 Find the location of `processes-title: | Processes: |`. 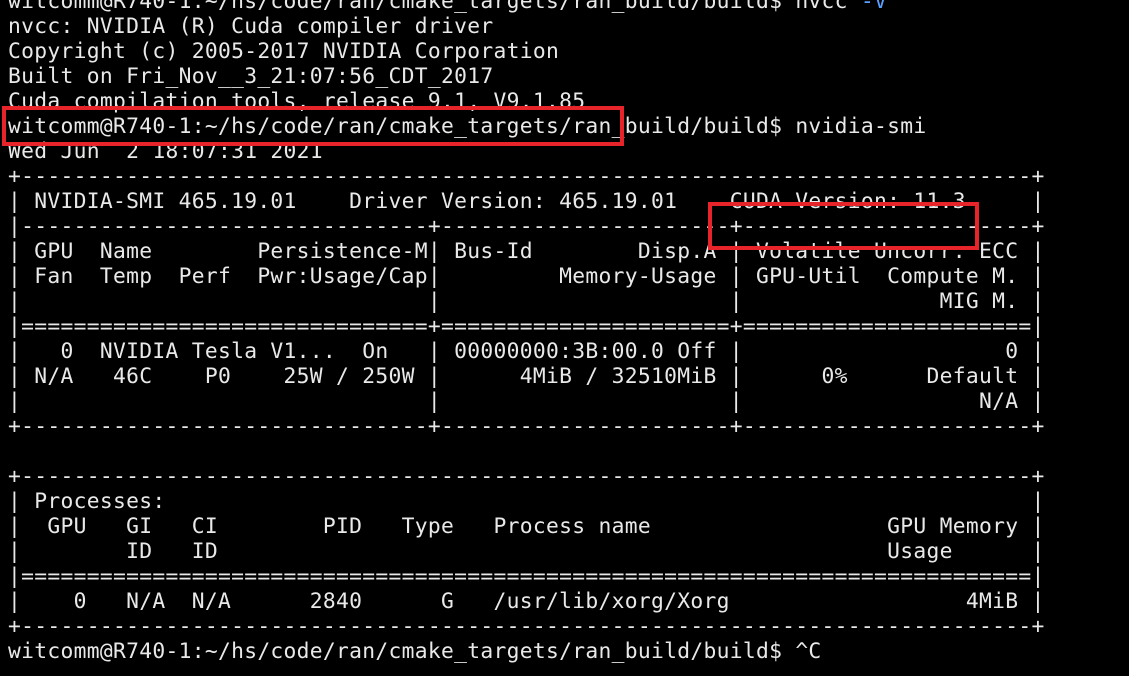

processes-title: | Processes: | is located at coordinates (526, 501).